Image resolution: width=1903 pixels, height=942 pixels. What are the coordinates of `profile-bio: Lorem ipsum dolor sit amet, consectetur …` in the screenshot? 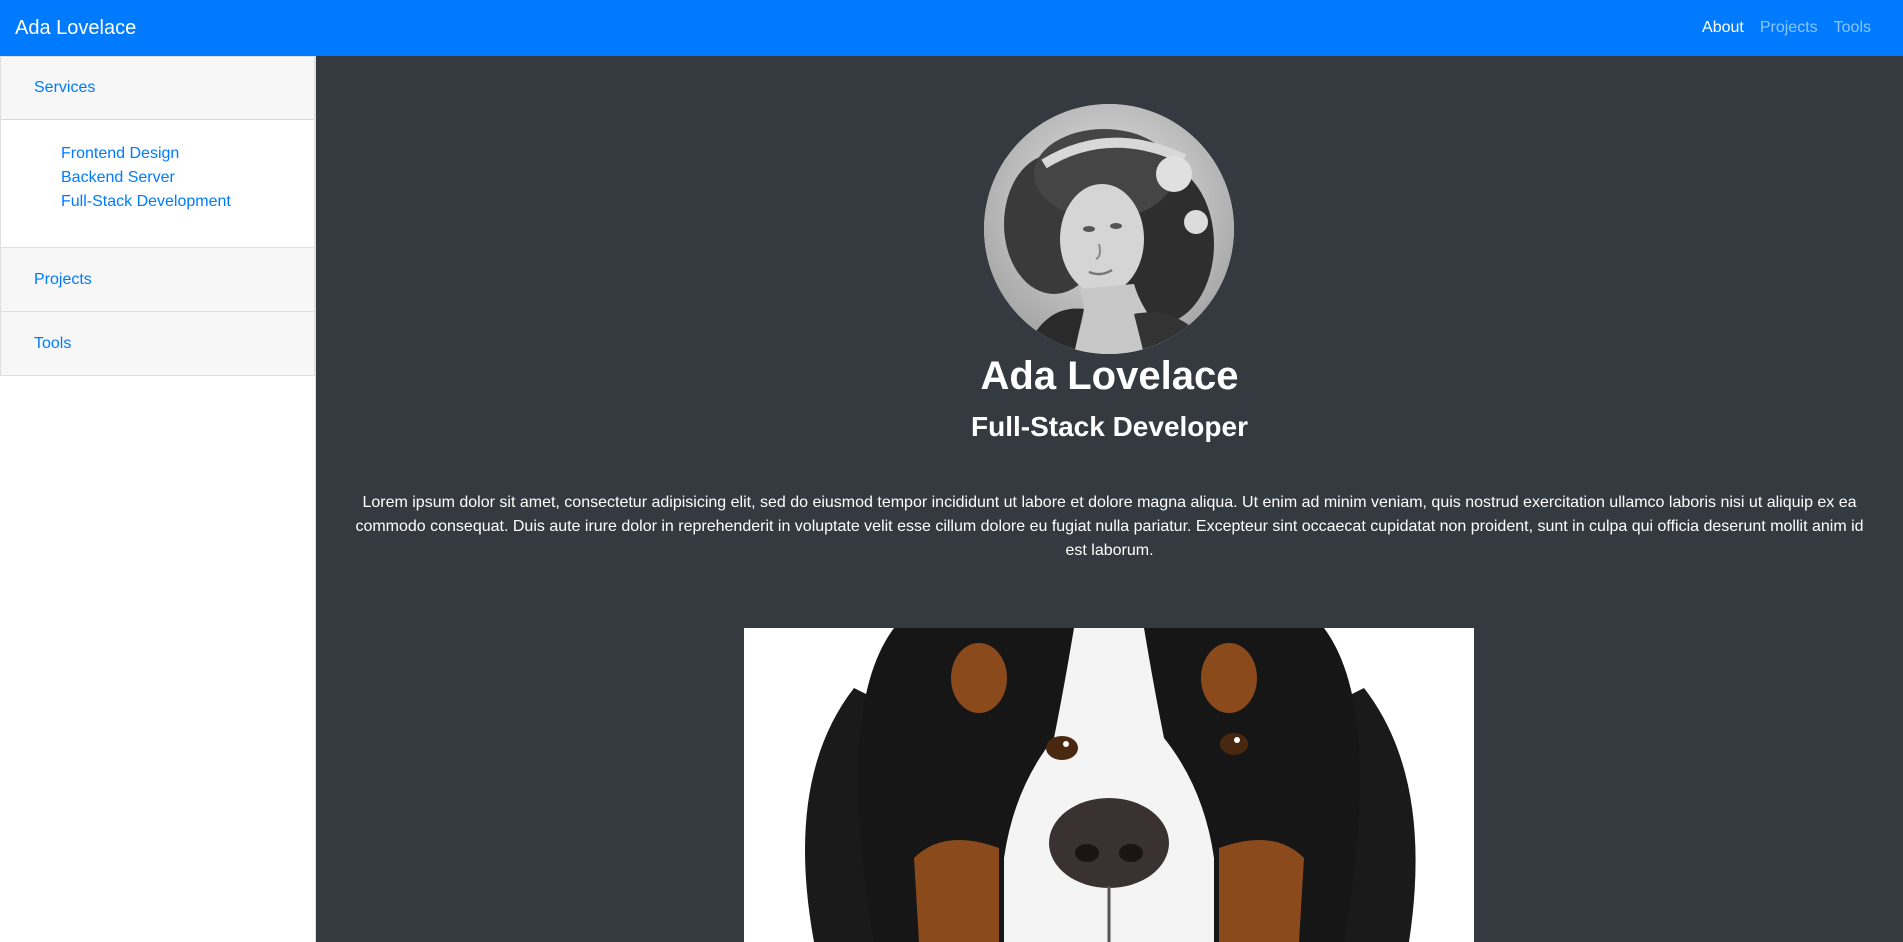 It's located at (1109, 526).